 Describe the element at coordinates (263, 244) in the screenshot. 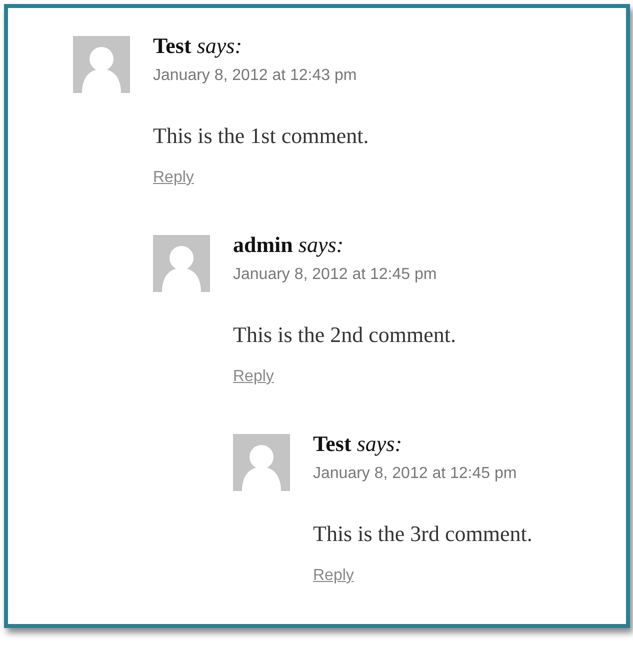

I see `author-name: admin` at that location.